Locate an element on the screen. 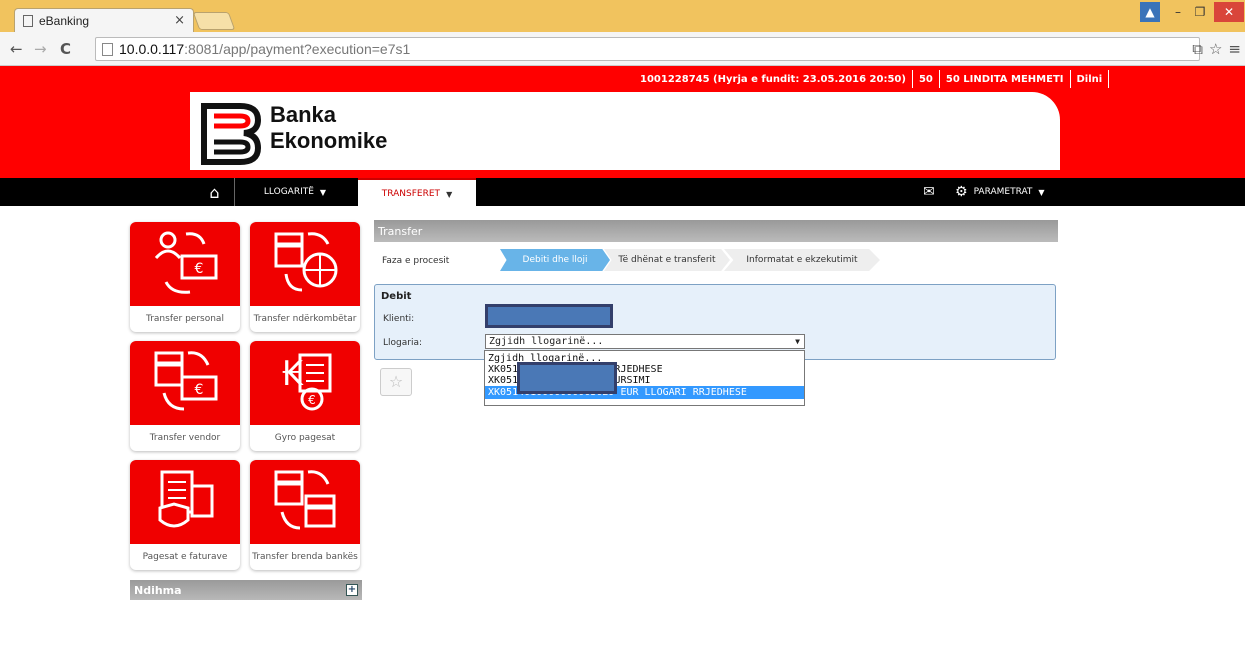 The width and height of the screenshot is (1245, 672). tile-giro-payments: ₭ € Gyro pagesat is located at coordinates (305, 396).